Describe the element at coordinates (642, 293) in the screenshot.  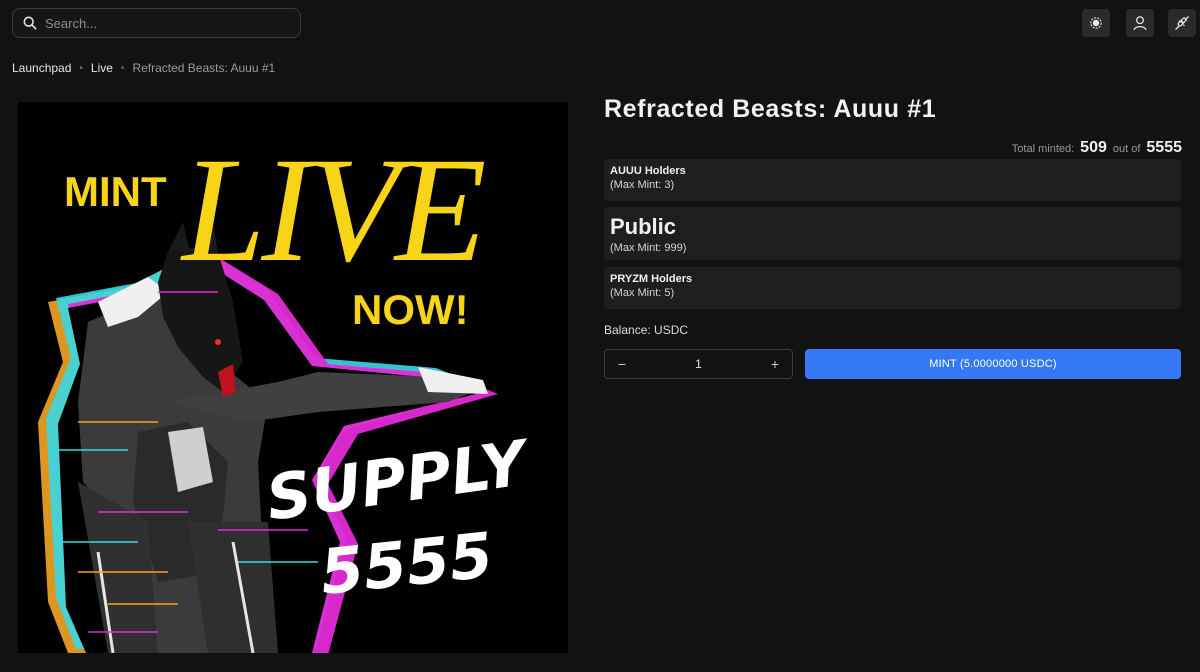
I see `tier-max-mint: (Max Mint: 5)` at that location.